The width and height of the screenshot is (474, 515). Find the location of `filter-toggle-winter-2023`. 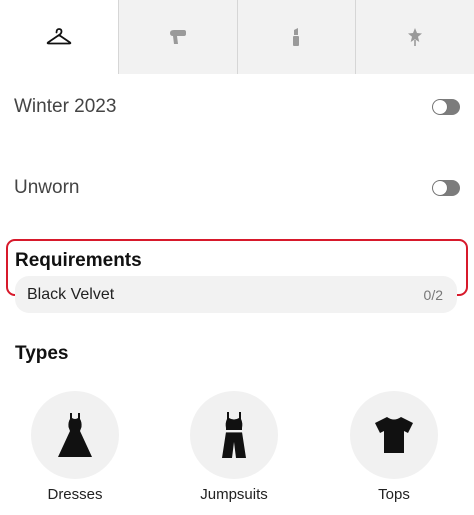

filter-toggle-winter-2023 is located at coordinates (446, 107).